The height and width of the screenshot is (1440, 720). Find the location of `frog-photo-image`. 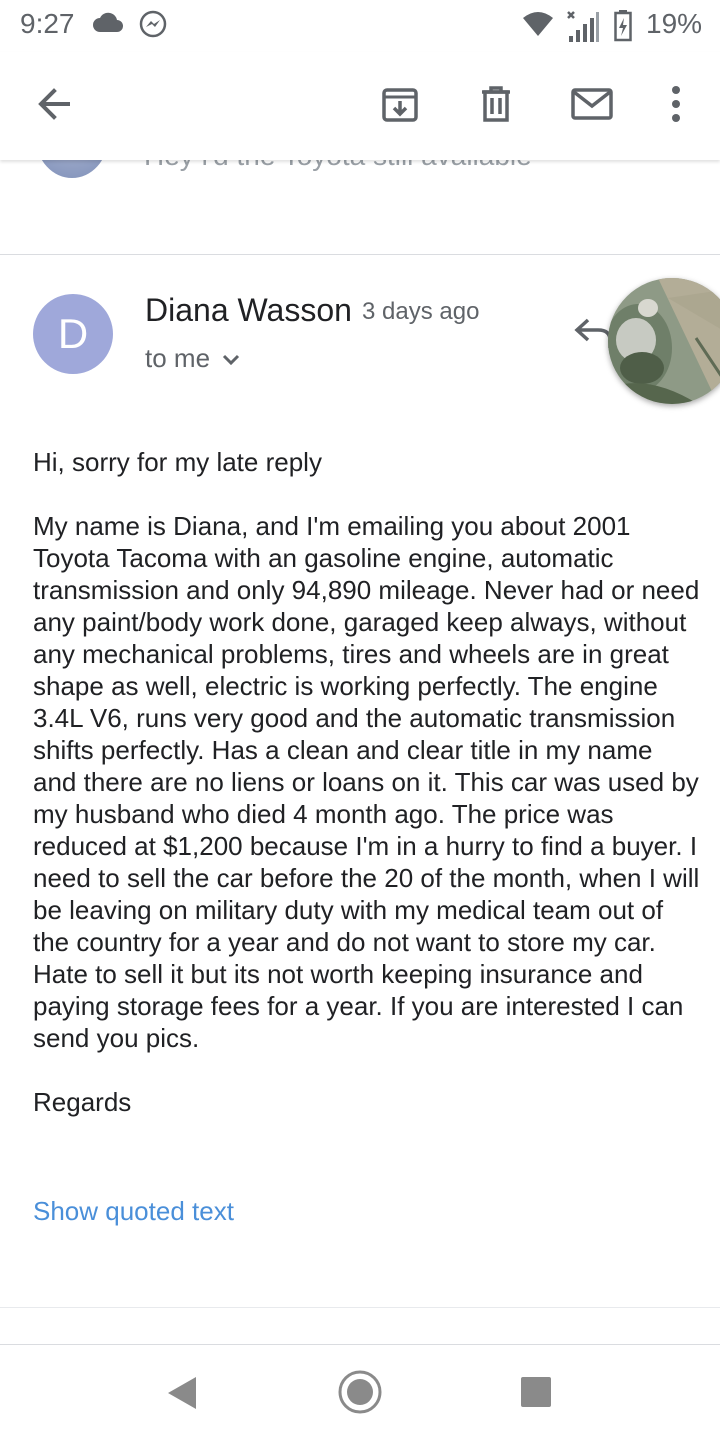

frog-photo-image is located at coordinates (664, 341).